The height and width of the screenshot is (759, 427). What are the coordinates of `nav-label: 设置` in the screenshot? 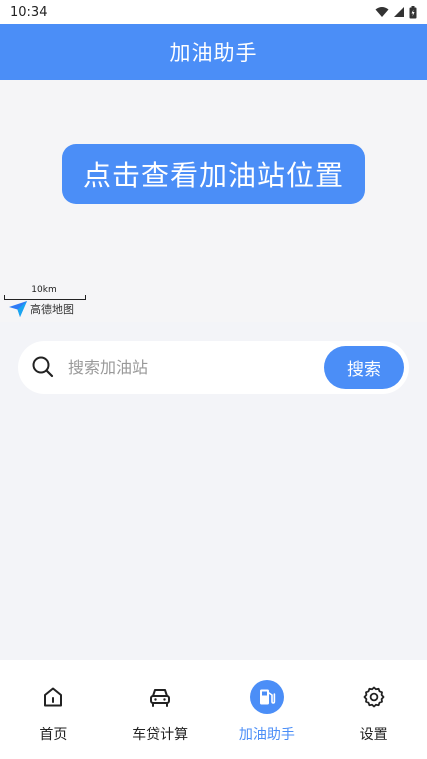 It's located at (373, 735).